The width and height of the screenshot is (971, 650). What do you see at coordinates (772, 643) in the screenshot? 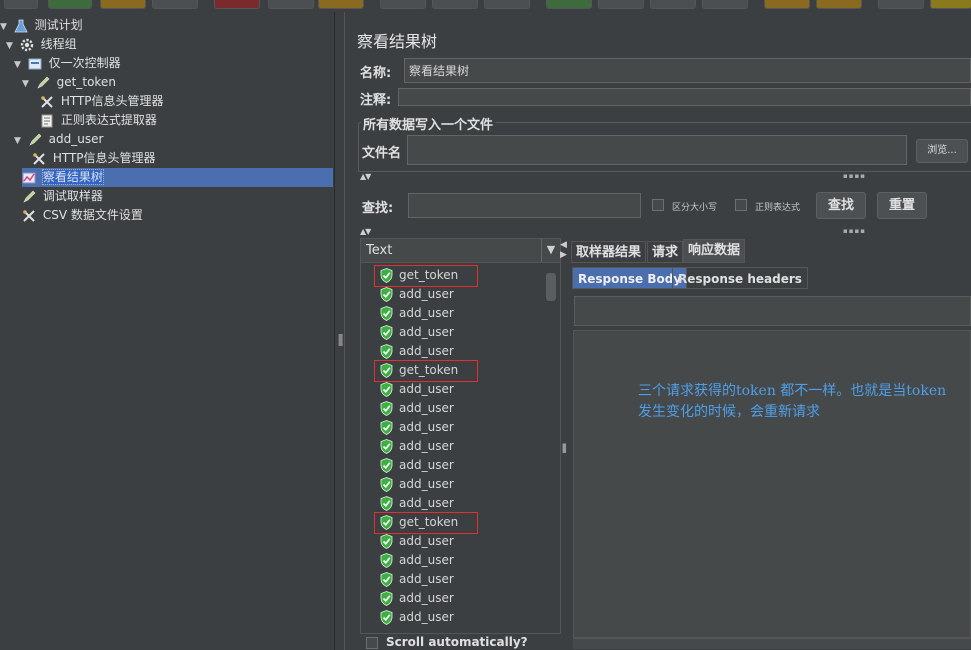
I see `horizontal-scrollbar` at bounding box center [772, 643].